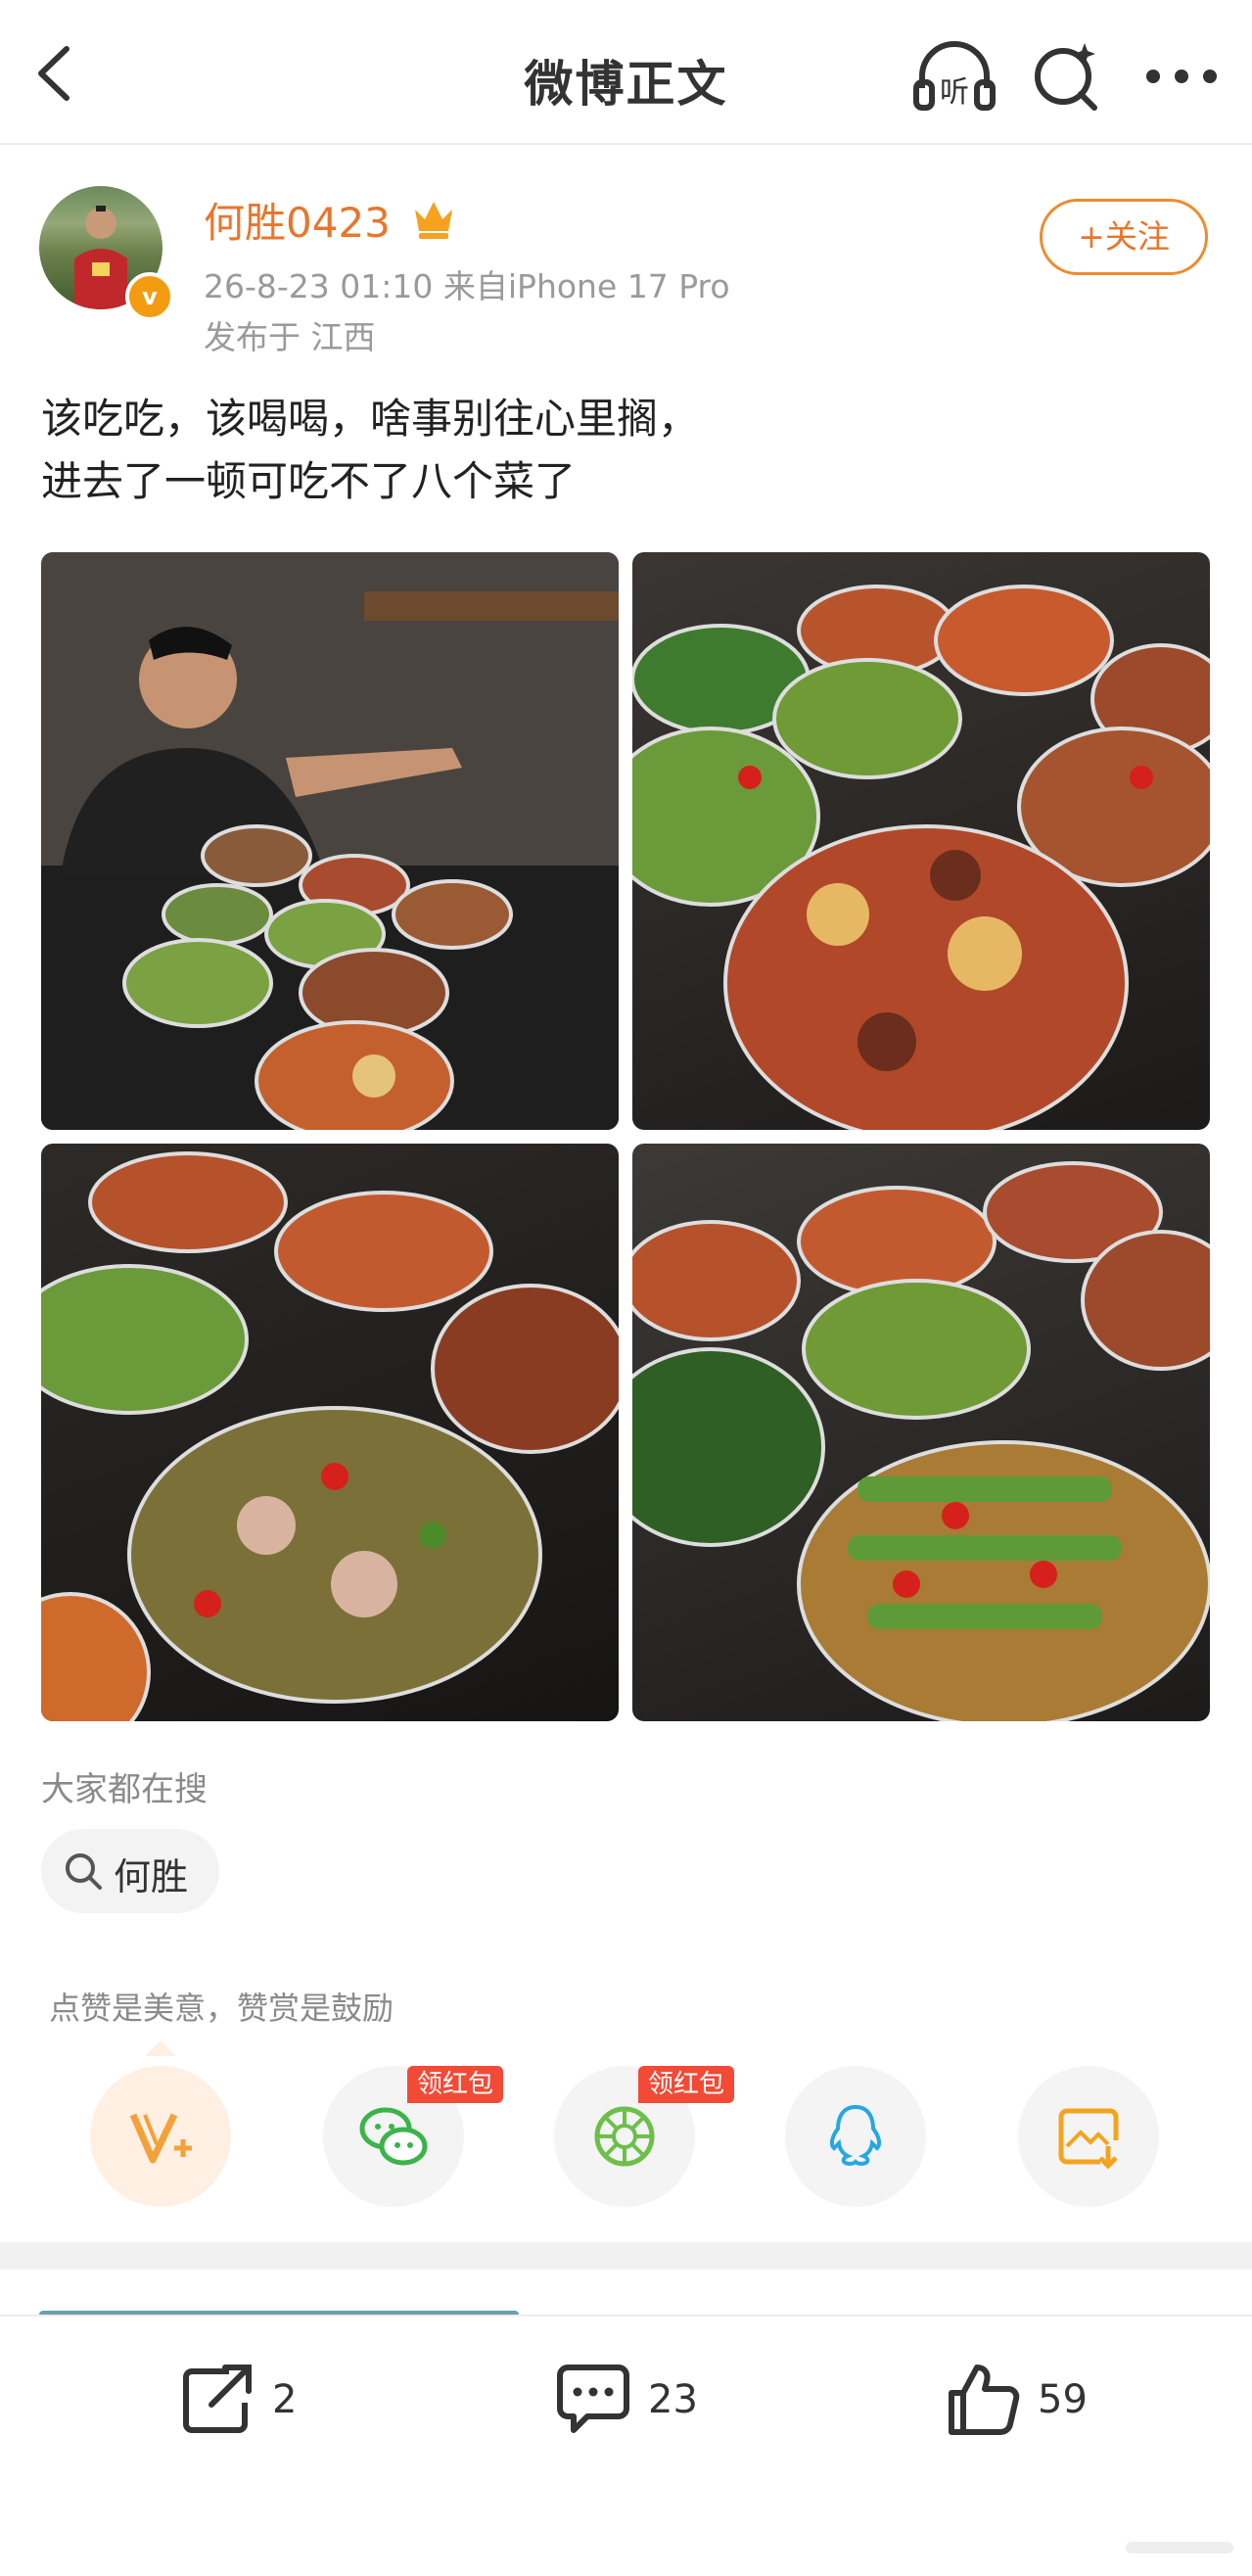 Image resolution: width=1252 pixels, height=2576 pixels. Describe the element at coordinates (161, 2048) in the screenshot. I see `reward-pointer` at that location.